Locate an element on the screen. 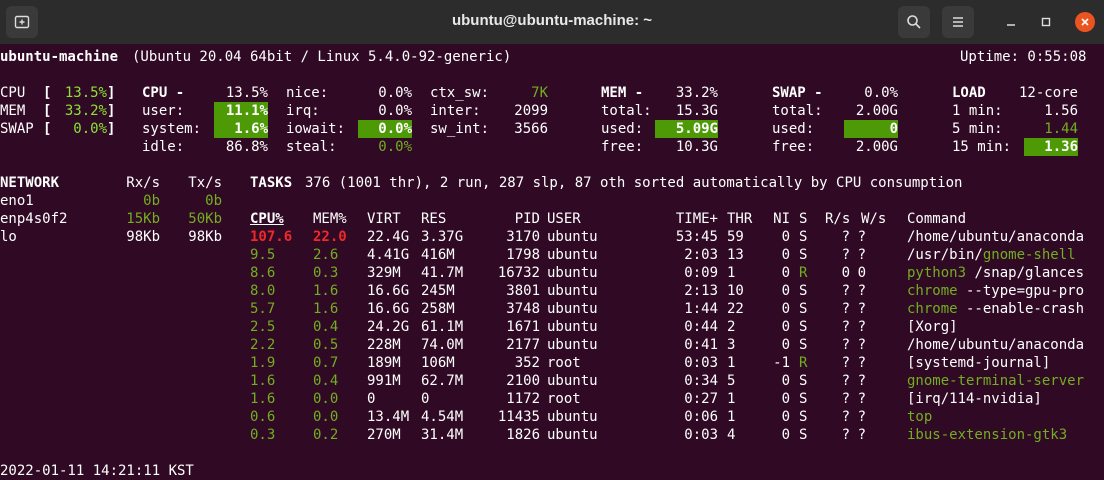  column-header-mem: MEM% is located at coordinates (330, 219).